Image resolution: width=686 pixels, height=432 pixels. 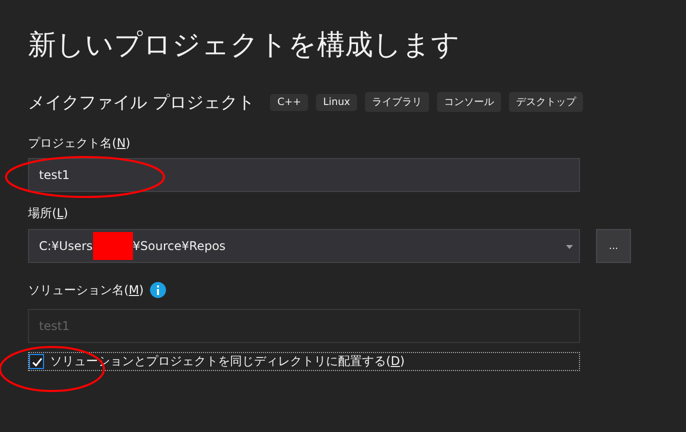 I want to click on location-dropdown: C:¥Users ¥Source¥Repos, so click(x=304, y=246).